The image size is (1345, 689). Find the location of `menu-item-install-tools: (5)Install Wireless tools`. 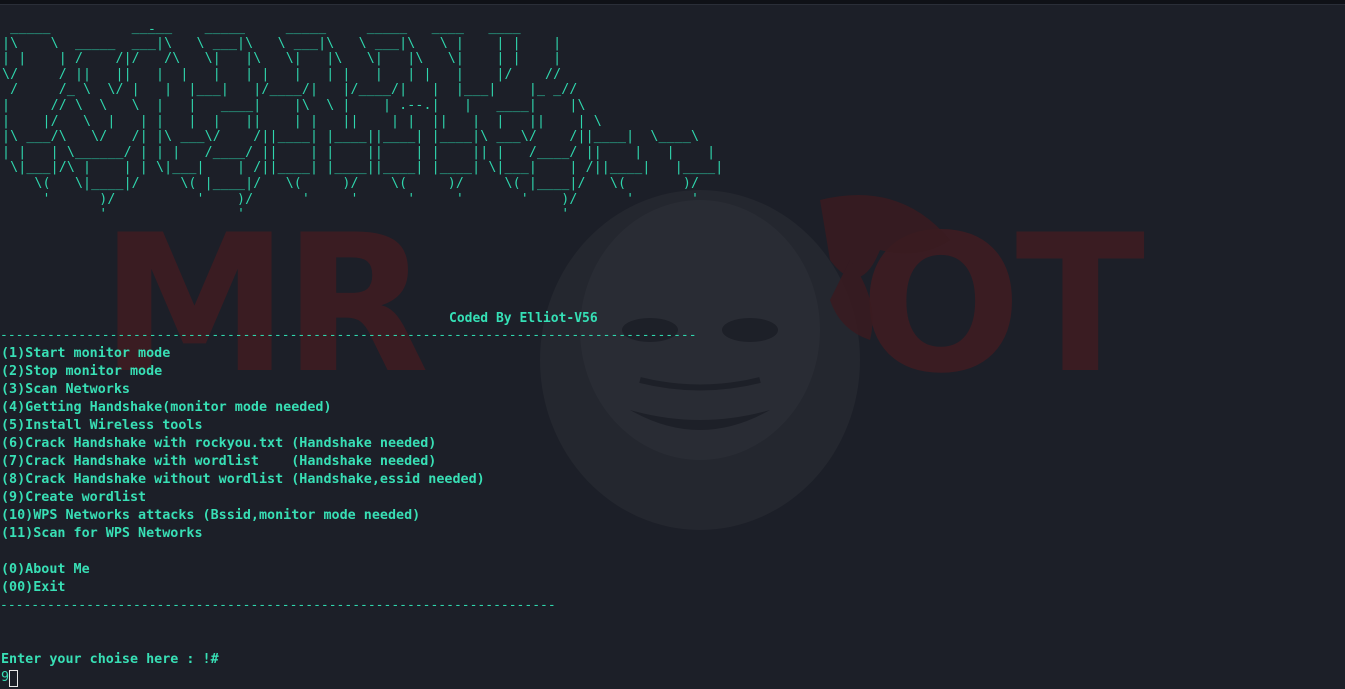

menu-item-install-tools: (5)Install Wireless tools is located at coordinates (102, 425).